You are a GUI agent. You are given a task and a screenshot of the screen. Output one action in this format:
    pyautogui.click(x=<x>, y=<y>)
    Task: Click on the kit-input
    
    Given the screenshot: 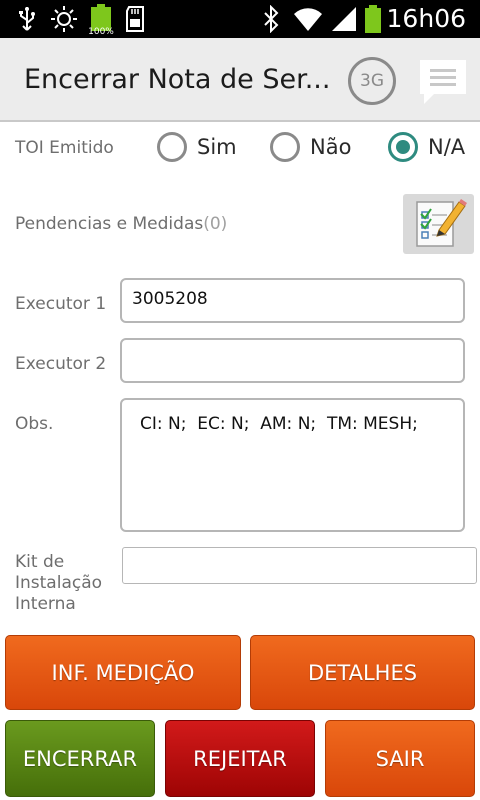 What is the action you would take?
    pyautogui.click(x=299, y=565)
    